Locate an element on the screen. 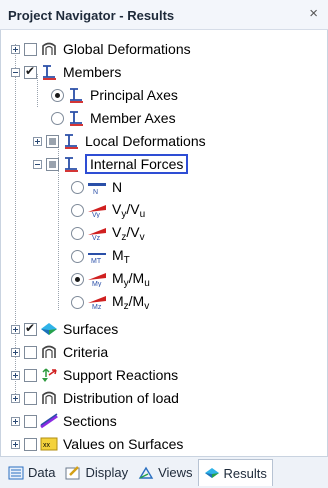 The image size is (328, 488). tree-item-global-deformations: Global Deformations is located at coordinates (101, 49).